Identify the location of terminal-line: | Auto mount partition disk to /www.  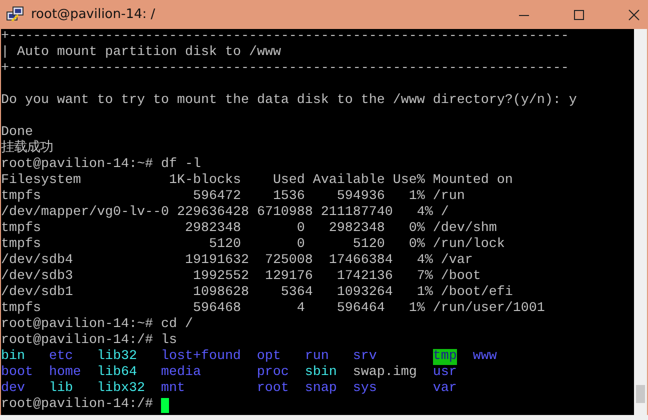
(141, 53).